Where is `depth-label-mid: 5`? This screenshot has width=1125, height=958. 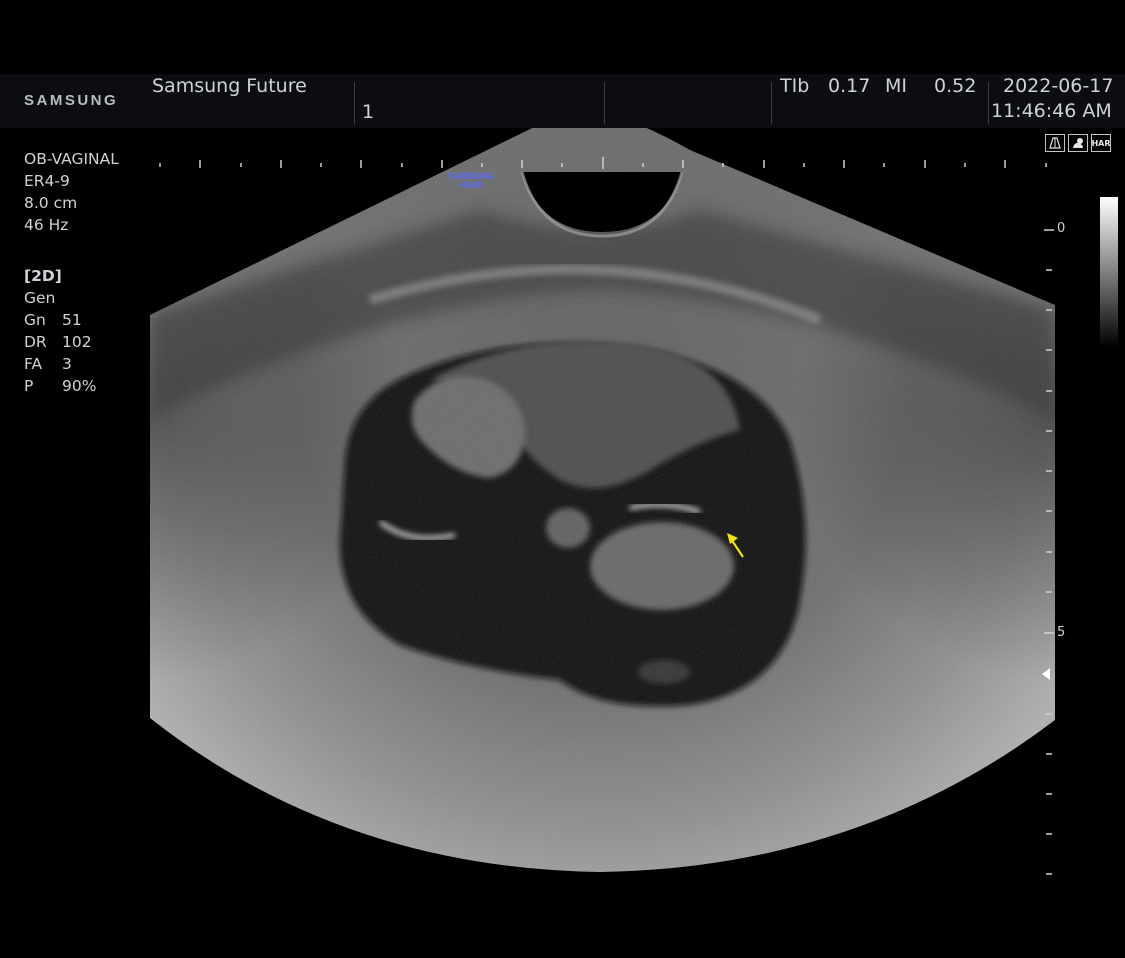
depth-label-mid: 5 is located at coordinates (1061, 632).